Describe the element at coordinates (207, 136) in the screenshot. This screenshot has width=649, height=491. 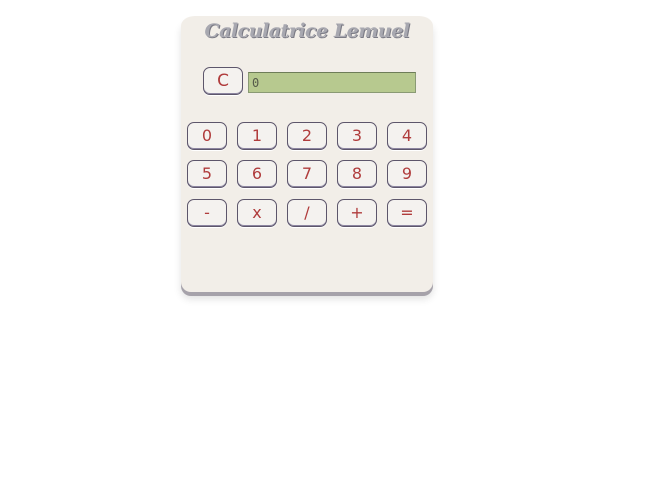
I see `key-0: 0` at that location.